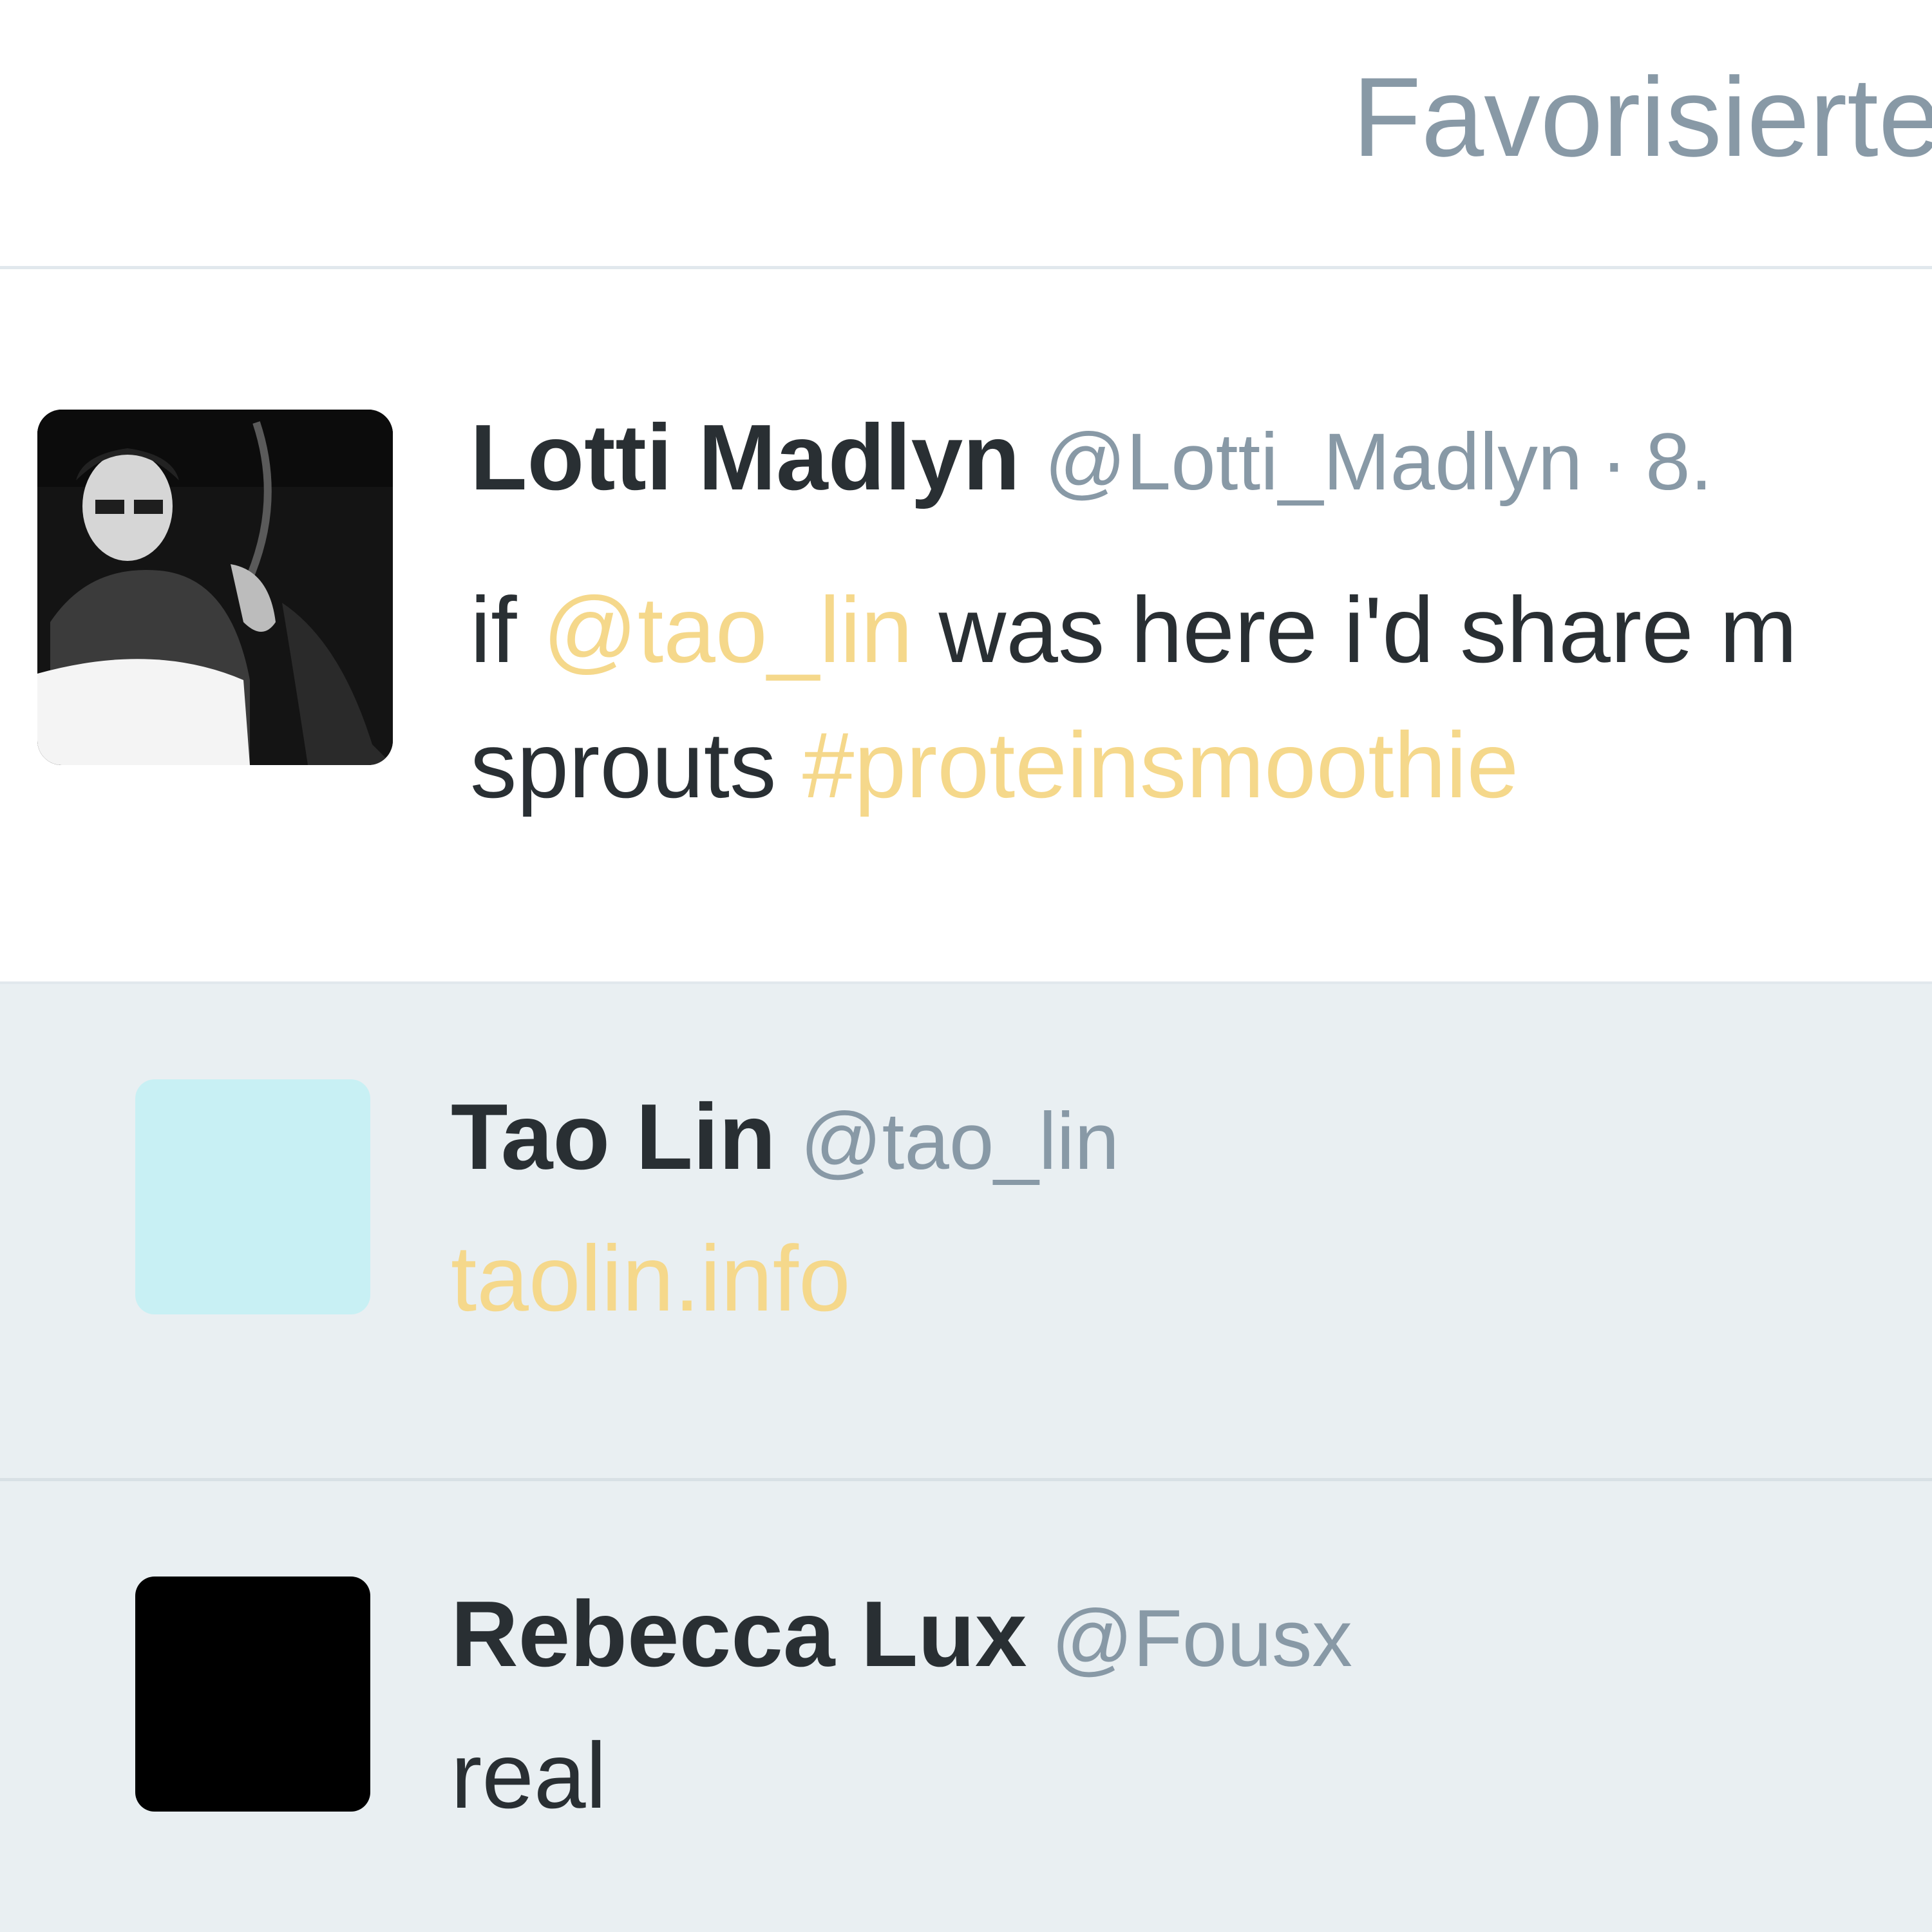  What do you see at coordinates (1160, 765) in the screenshot?
I see `hashtag-link: #proteinsmoothie` at bounding box center [1160, 765].